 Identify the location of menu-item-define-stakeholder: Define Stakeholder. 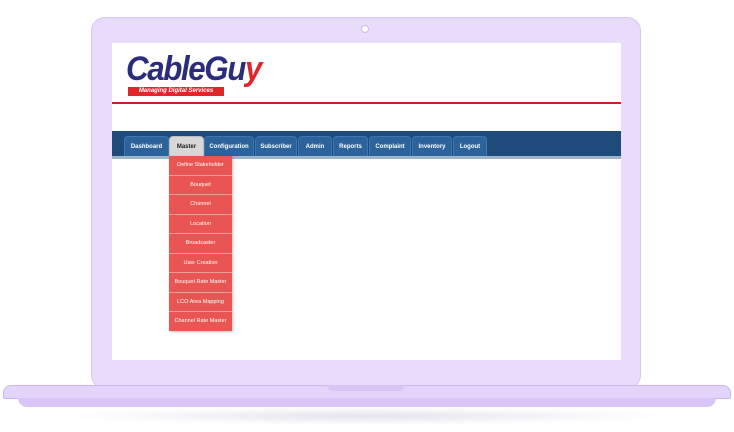
(200, 166).